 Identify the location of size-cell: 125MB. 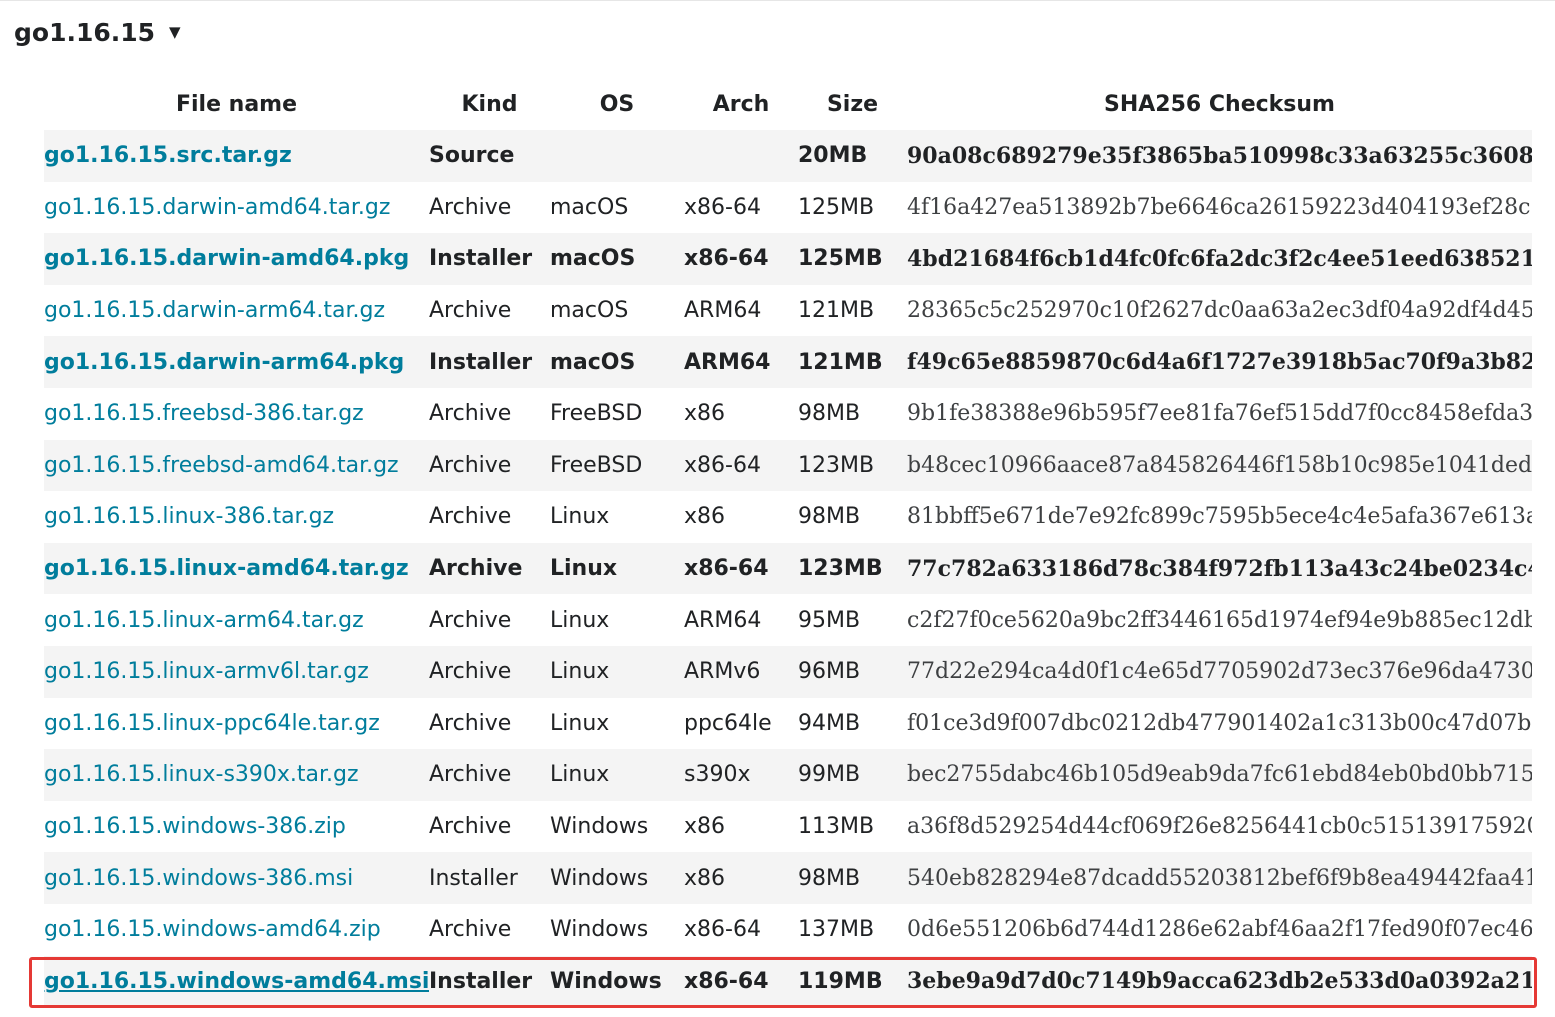
(836, 207).